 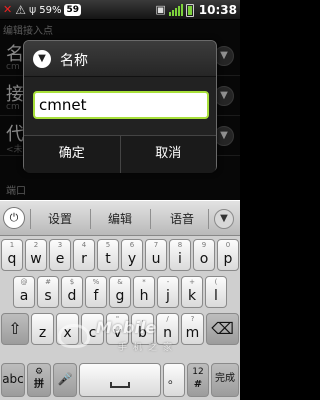 I want to click on mic-key: 🎤, so click(x=65, y=380).